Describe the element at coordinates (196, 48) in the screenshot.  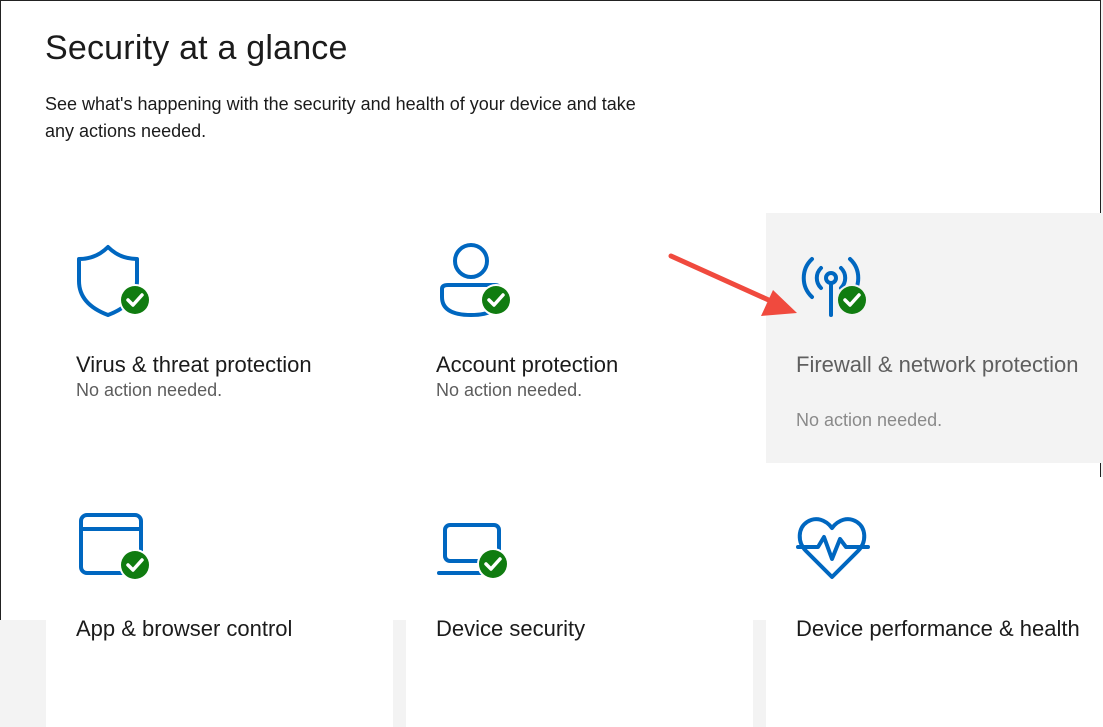
I see `page-title: Security at a glance` at that location.